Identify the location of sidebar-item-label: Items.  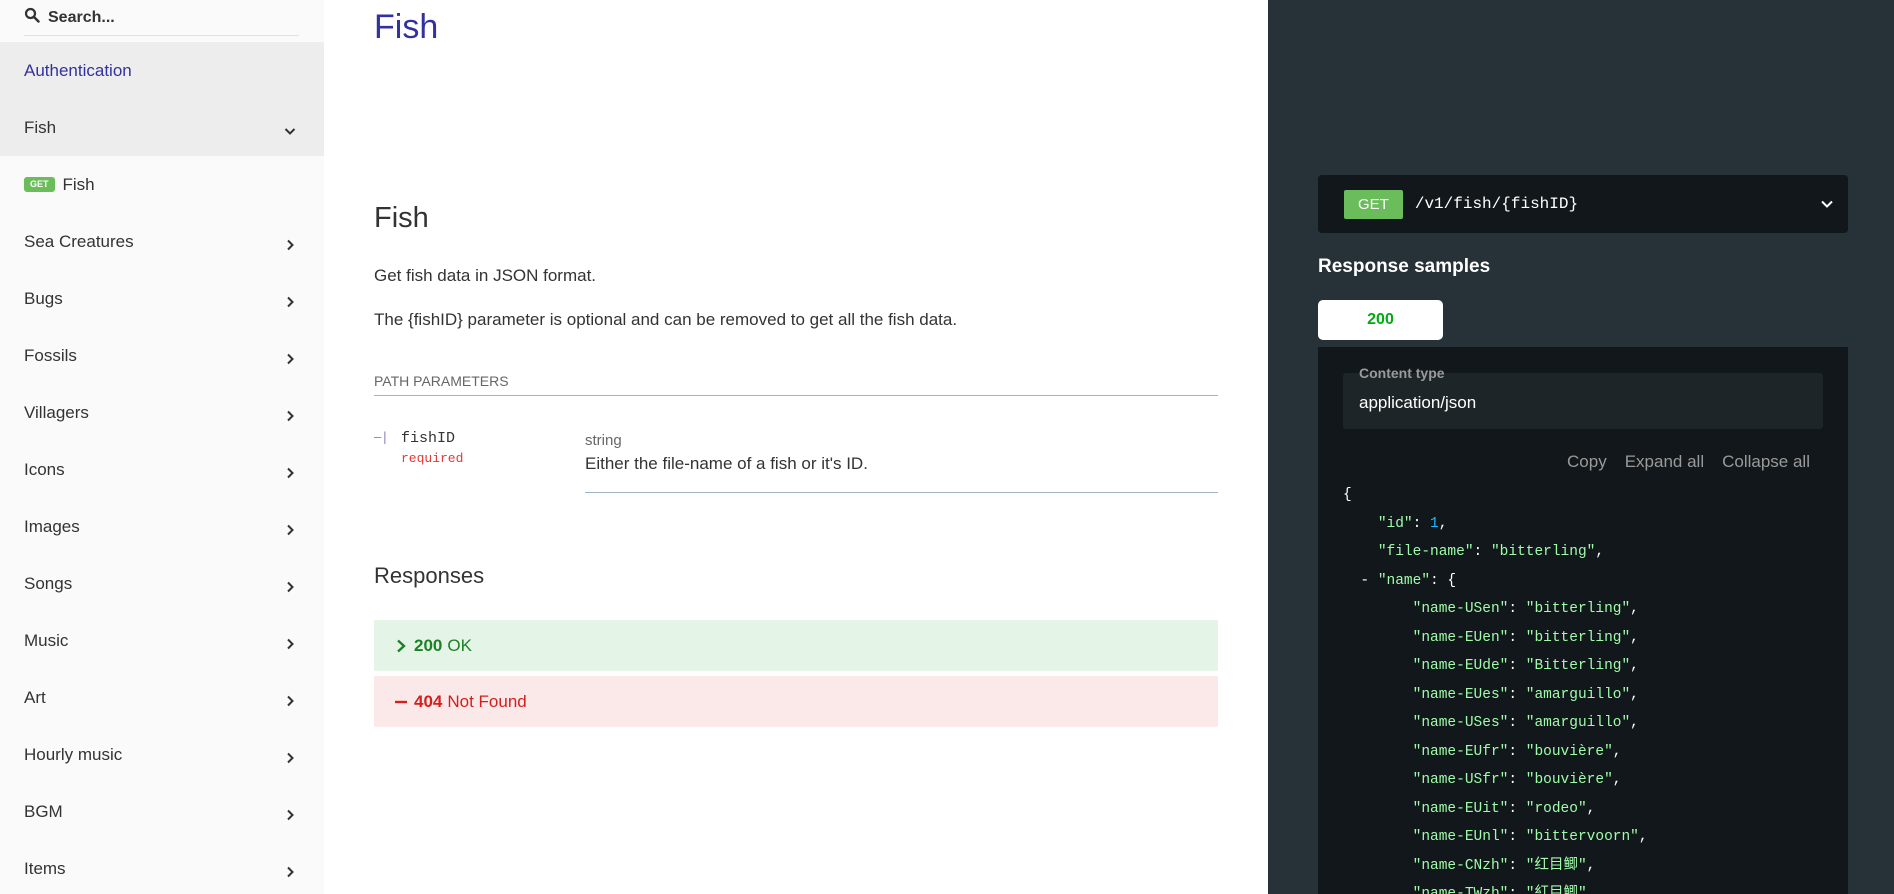
(45, 868).